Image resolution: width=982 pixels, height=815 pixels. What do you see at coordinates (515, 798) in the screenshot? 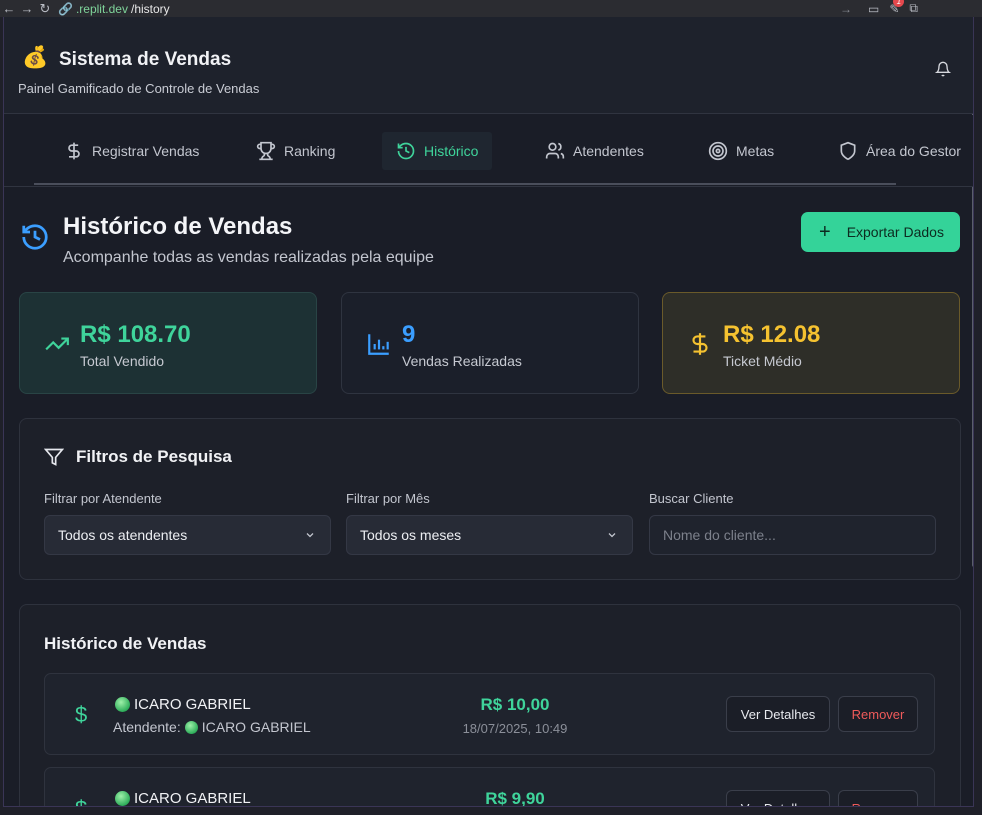
I see `sale-amount: R$ 9,90` at bounding box center [515, 798].